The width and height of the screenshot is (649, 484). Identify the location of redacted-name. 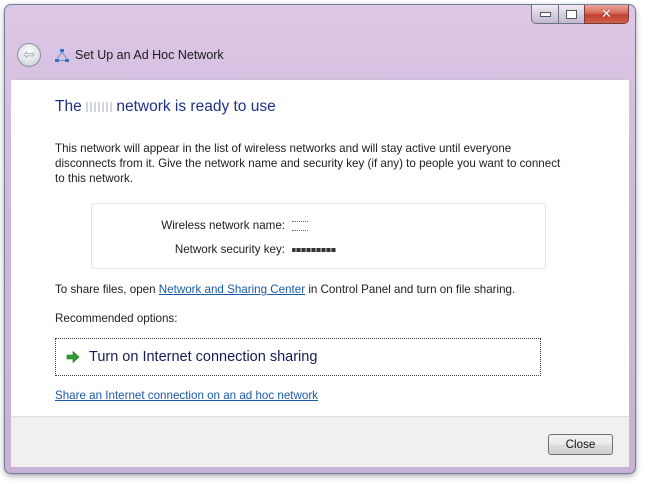
(300, 226).